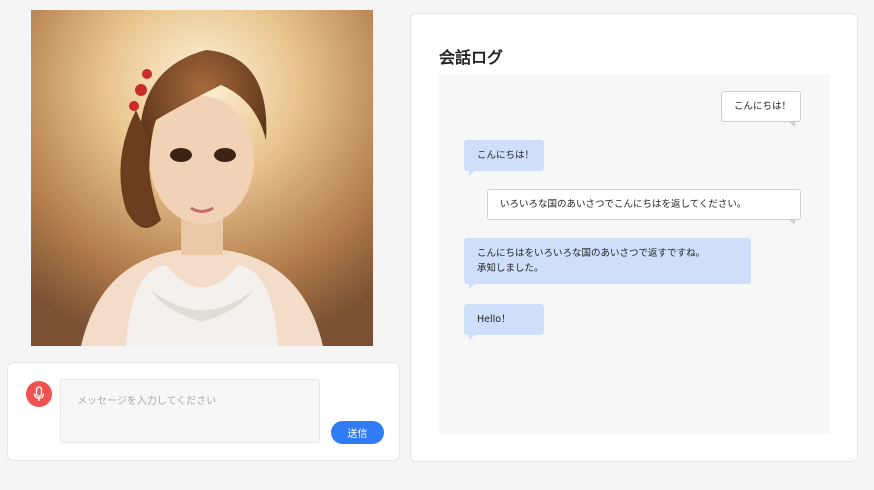 The image size is (874, 490). I want to click on message-bubble-user: こんにちは！, so click(761, 109).